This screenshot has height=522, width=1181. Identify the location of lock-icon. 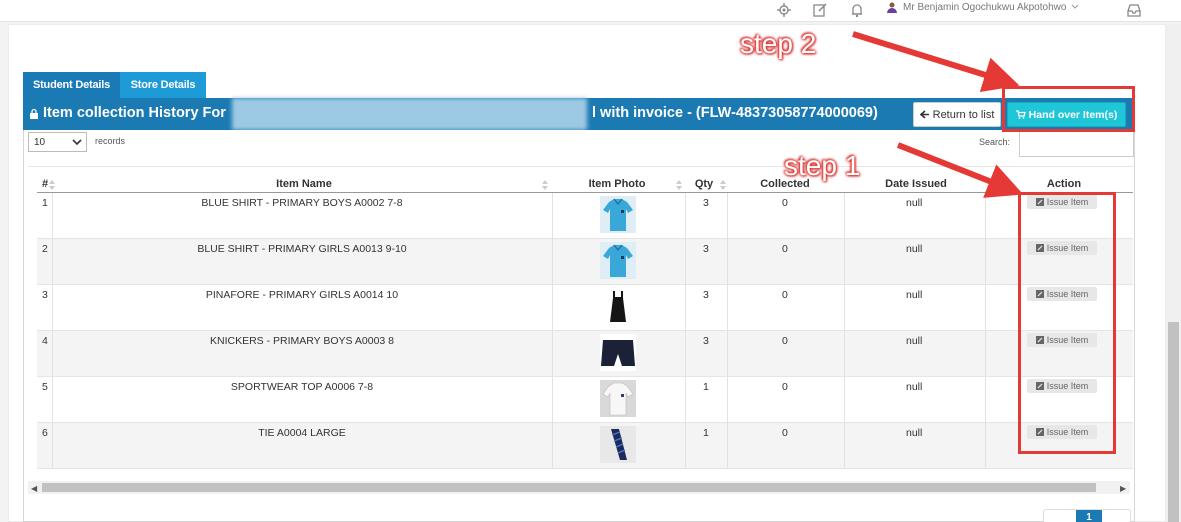
(34, 113).